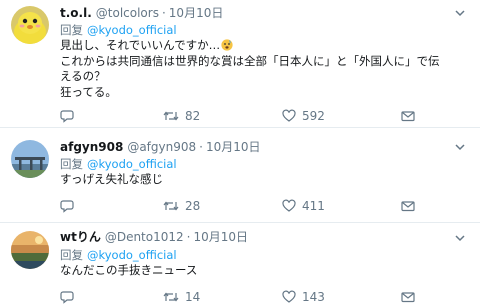 This screenshot has width=480, height=308. I want to click on tweet-header: afgyn908 @afgyn908 · 10月10日, so click(255, 147).